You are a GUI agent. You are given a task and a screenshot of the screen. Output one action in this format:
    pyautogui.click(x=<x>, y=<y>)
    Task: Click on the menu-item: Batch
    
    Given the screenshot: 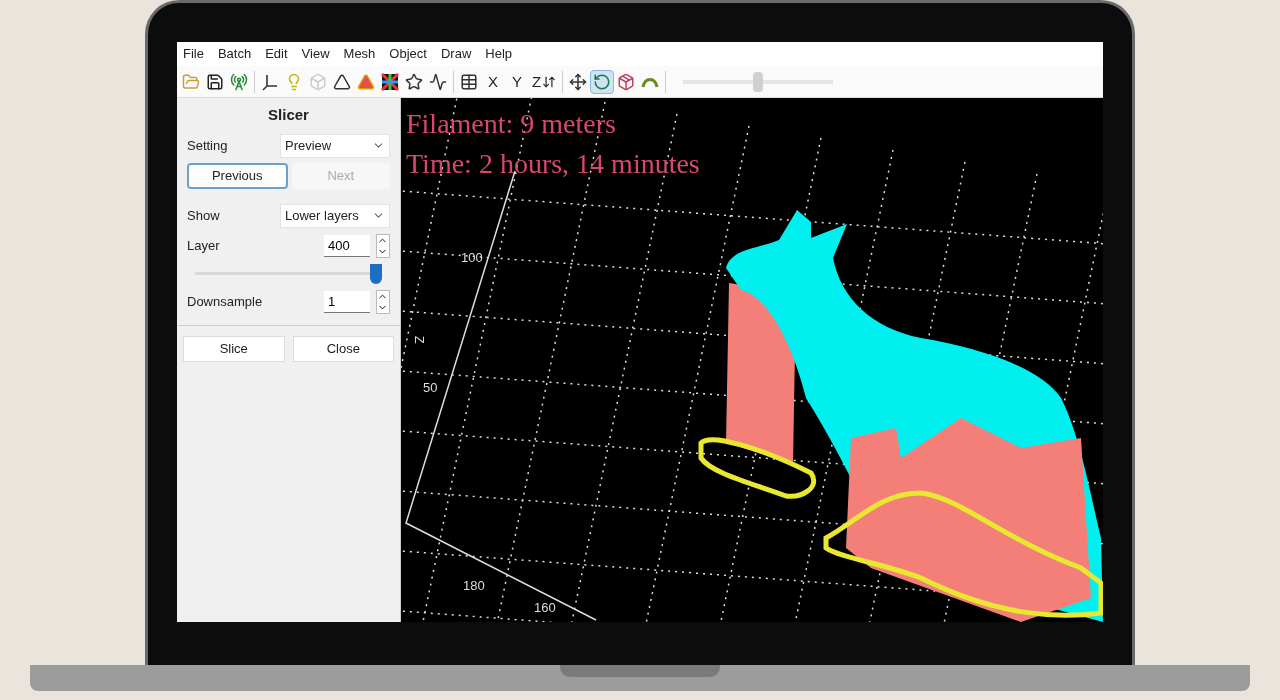 What is the action you would take?
    pyautogui.click(x=234, y=54)
    